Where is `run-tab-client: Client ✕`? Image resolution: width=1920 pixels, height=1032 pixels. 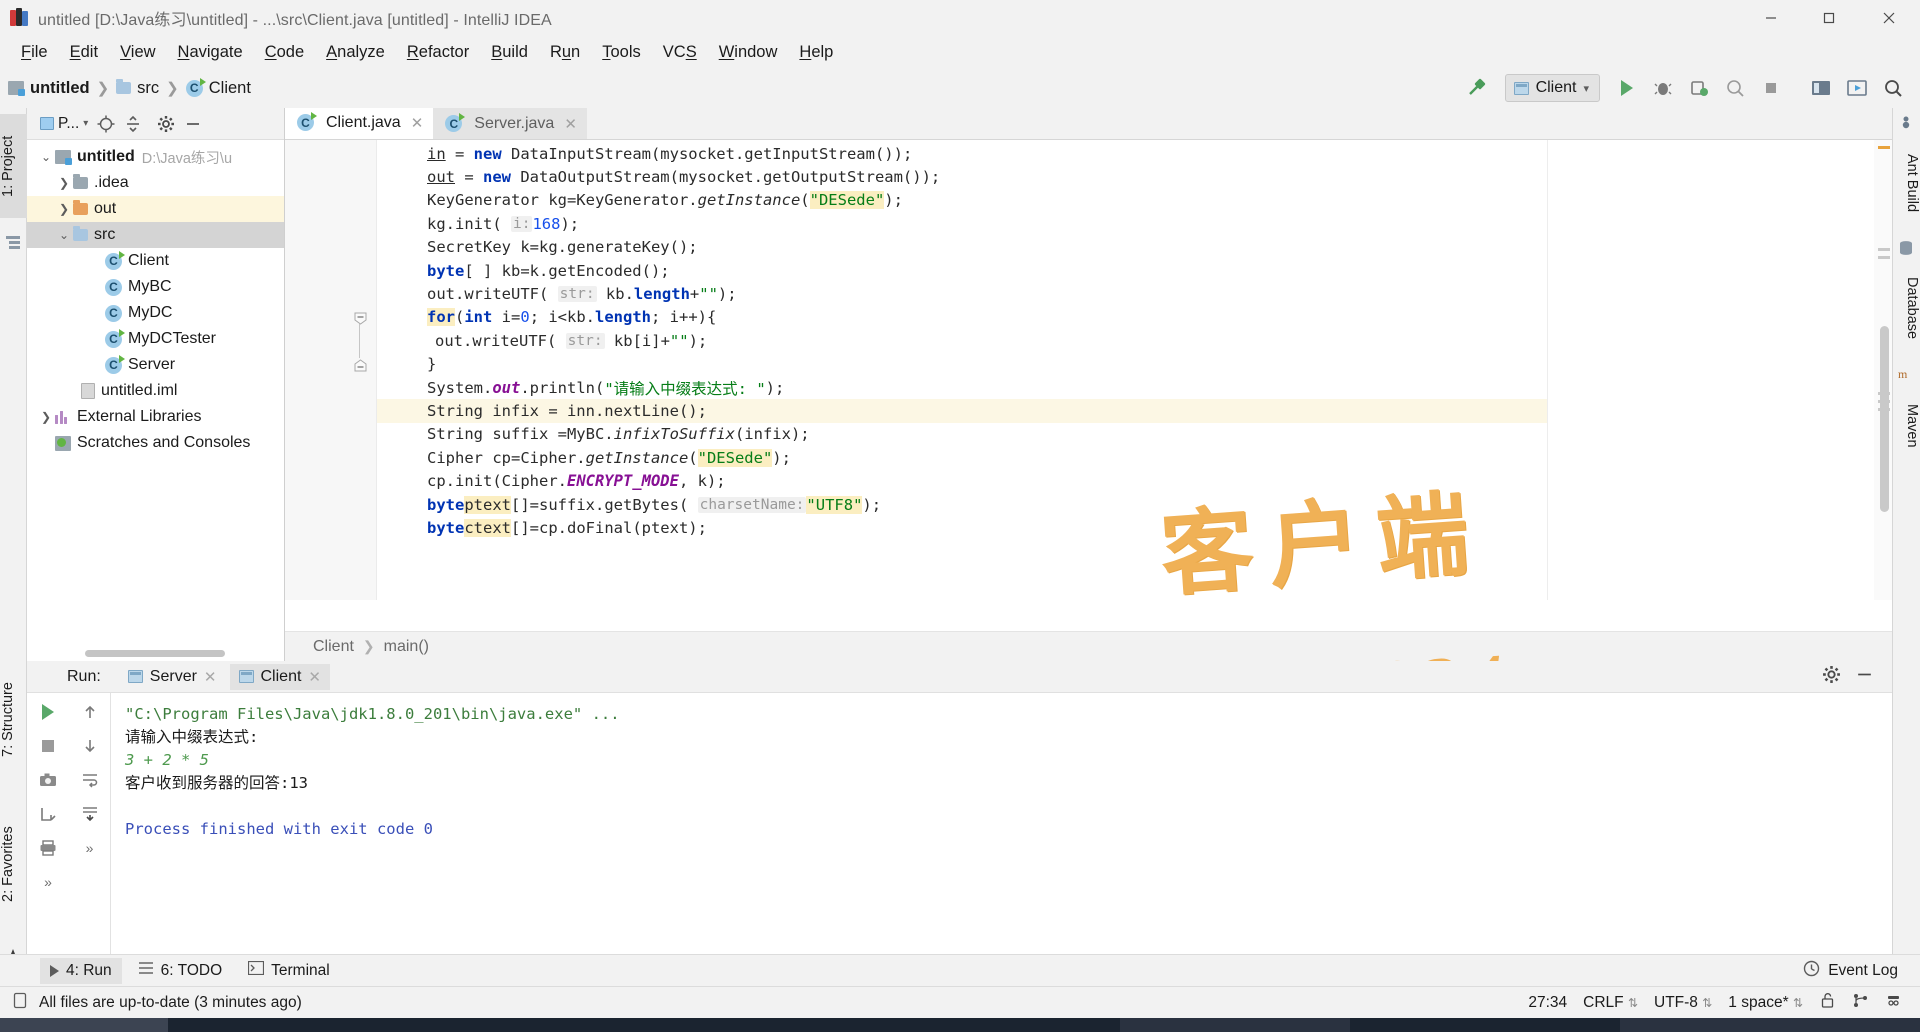 run-tab-client: Client ✕ is located at coordinates (279, 676).